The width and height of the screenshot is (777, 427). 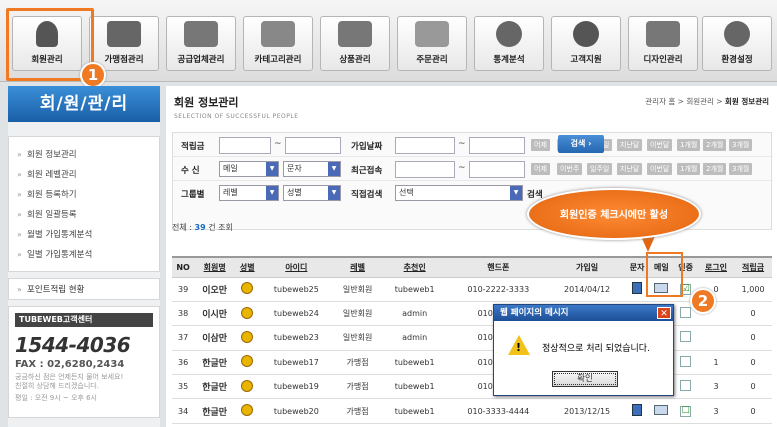 I want to click on join-date-1month-button: 1개월, so click(x=689, y=145).